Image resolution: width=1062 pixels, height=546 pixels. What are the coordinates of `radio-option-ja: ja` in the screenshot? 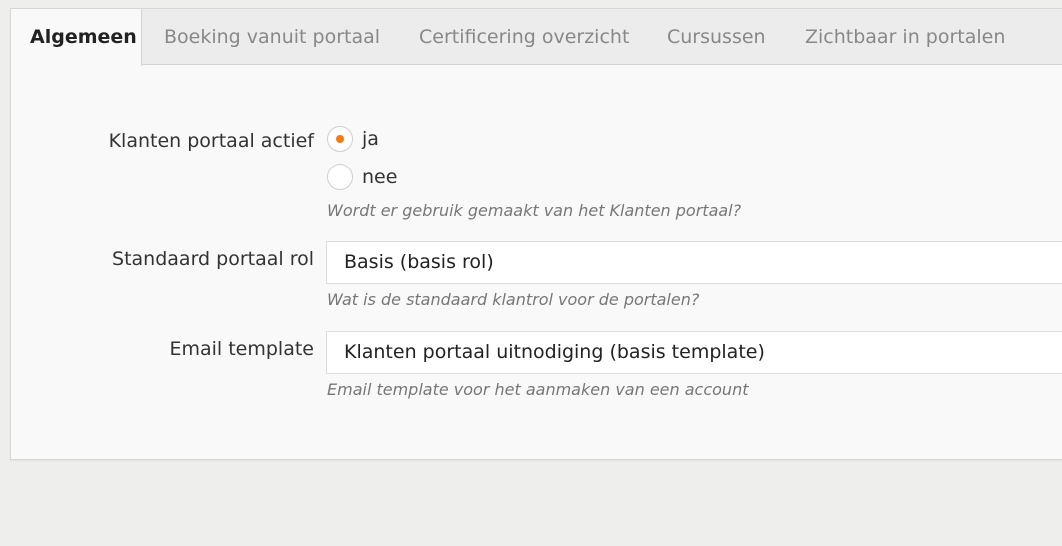 It's located at (353, 139).